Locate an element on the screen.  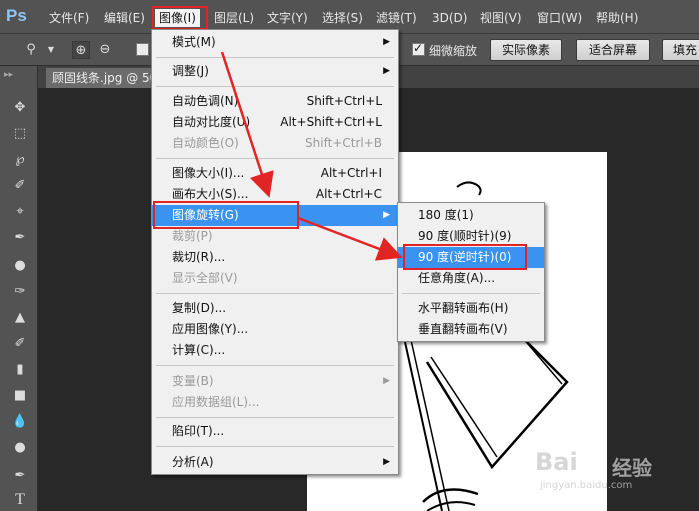
annotation-arrow-to-ccw is located at coordinates (350, 238).